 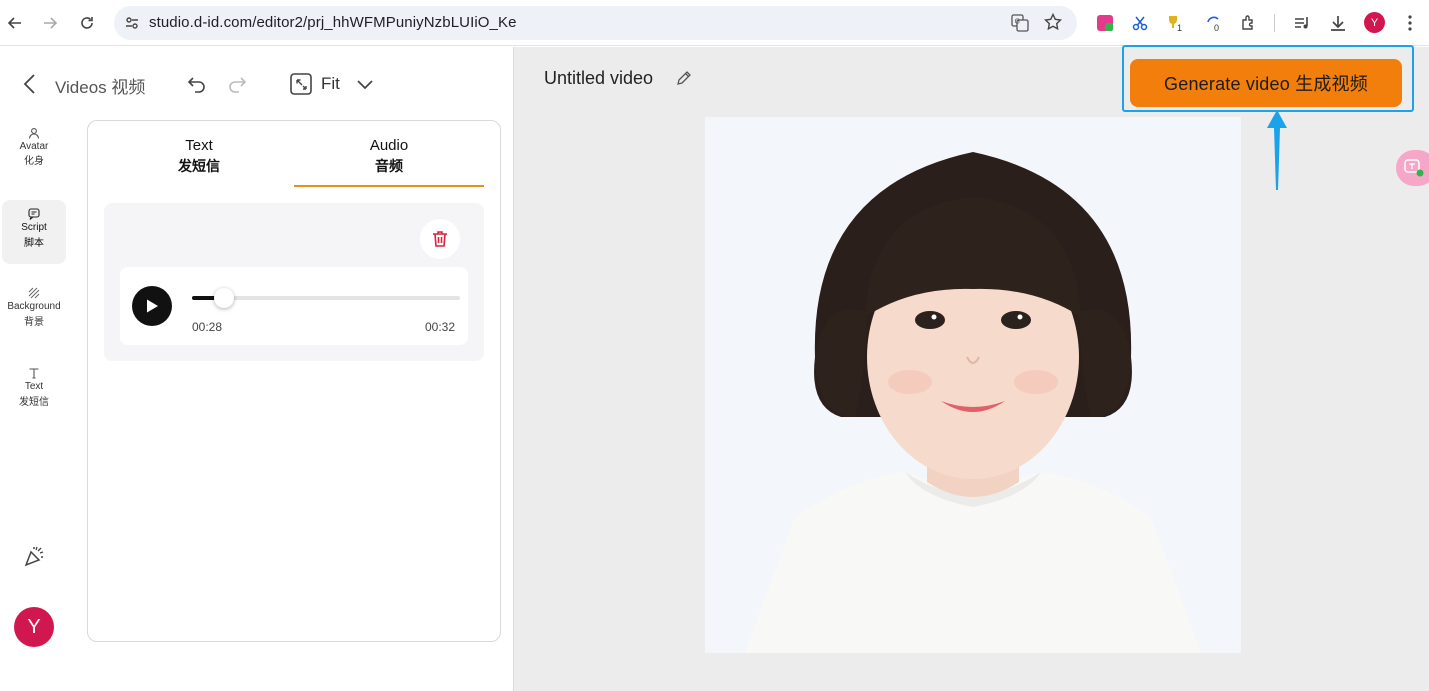 What do you see at coordinates (1277, 150) in the screenshot?
I see `arrow-up-annotation-icon` at bounding box center [1277, 150].